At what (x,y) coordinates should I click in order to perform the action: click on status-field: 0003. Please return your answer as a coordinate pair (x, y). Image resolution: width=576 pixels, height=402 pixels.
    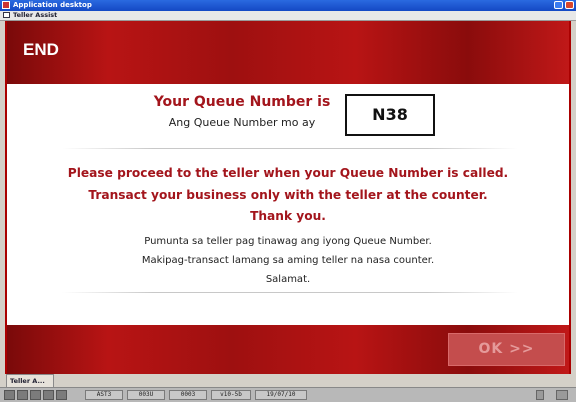
    Looking at the image, I should click on (188, 395).